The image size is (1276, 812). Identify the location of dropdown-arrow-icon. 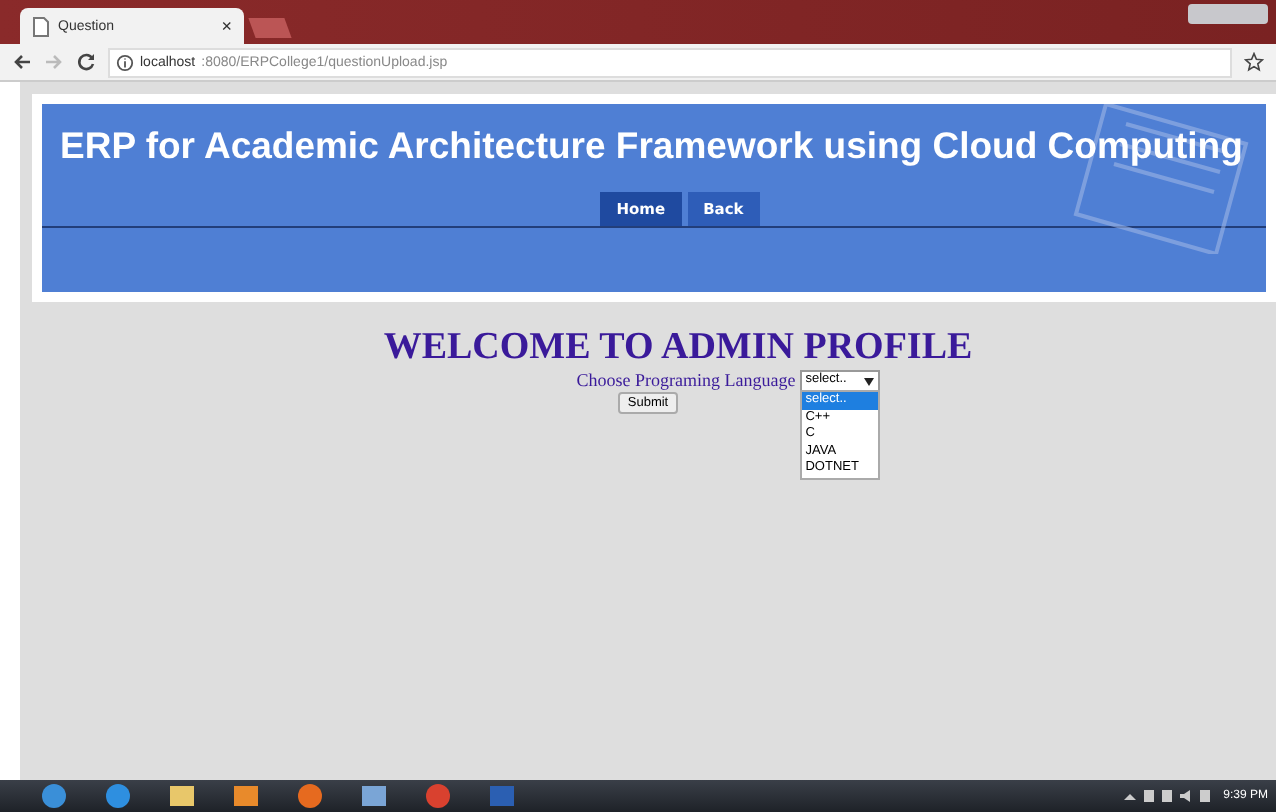
(868, 381).